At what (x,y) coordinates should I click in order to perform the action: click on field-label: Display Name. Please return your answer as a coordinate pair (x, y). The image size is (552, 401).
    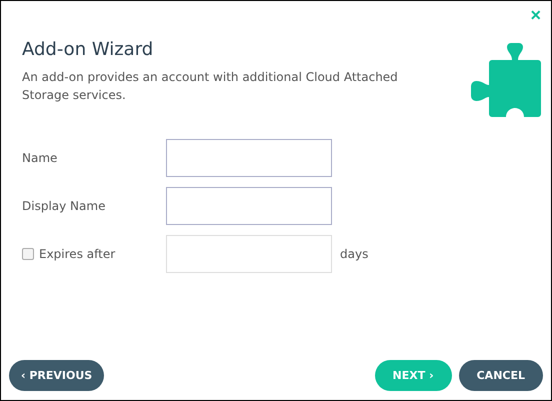
    Looking at the image, I should click on (64, 206).